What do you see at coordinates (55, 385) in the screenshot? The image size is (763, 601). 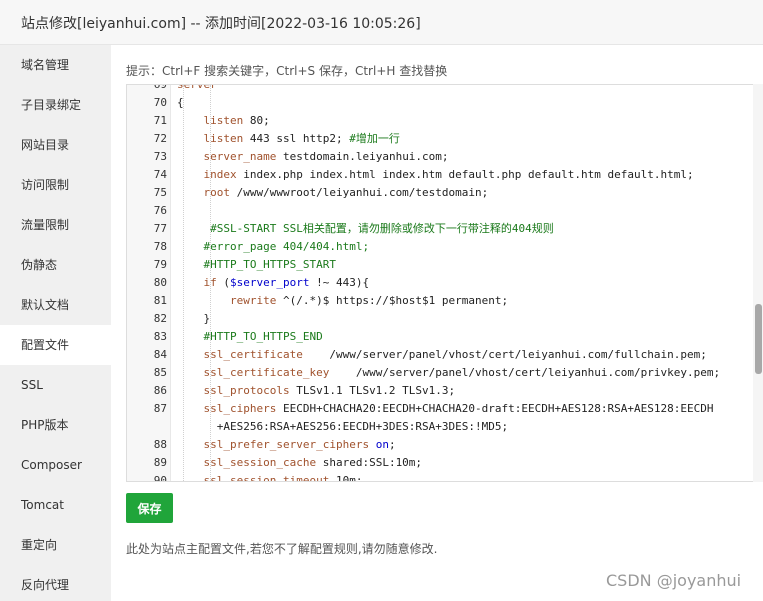 I see `sidebar-item: SSL` at bounding box center [55, 385].